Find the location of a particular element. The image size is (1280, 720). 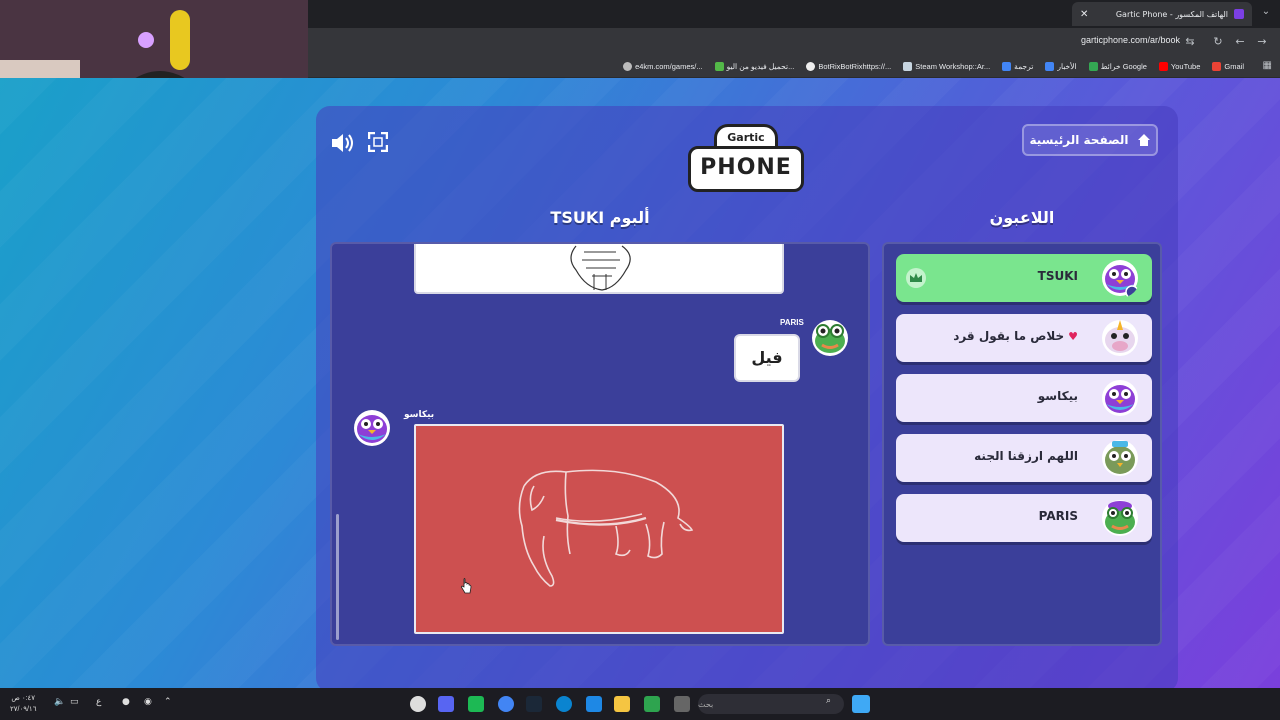

player-name: اللهم ارزقنا الجنه is located at coordinates (1026, 456).